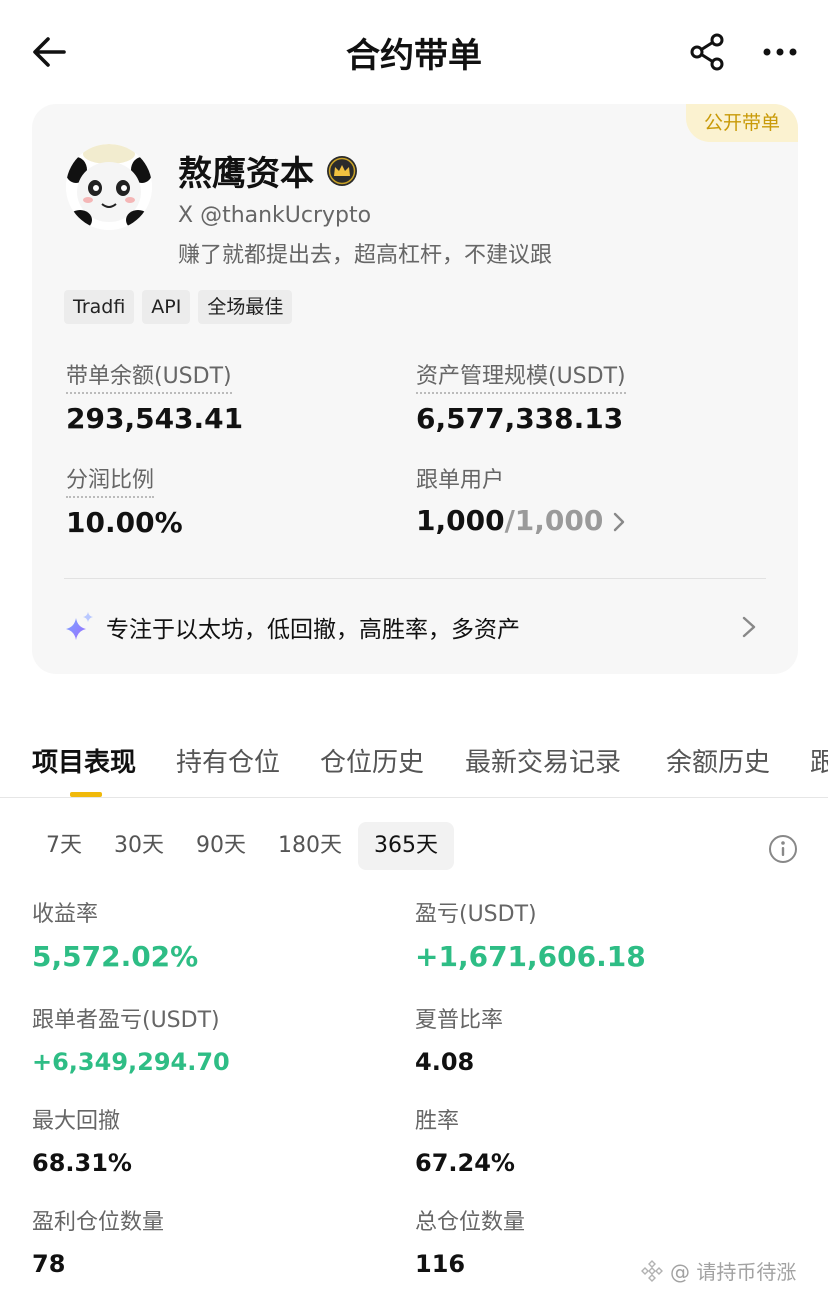  What do you see at coordinates (741, 123) in the screenshot?
I see `public-copy-badge: 公开带单` at bounding box center [741, 123].